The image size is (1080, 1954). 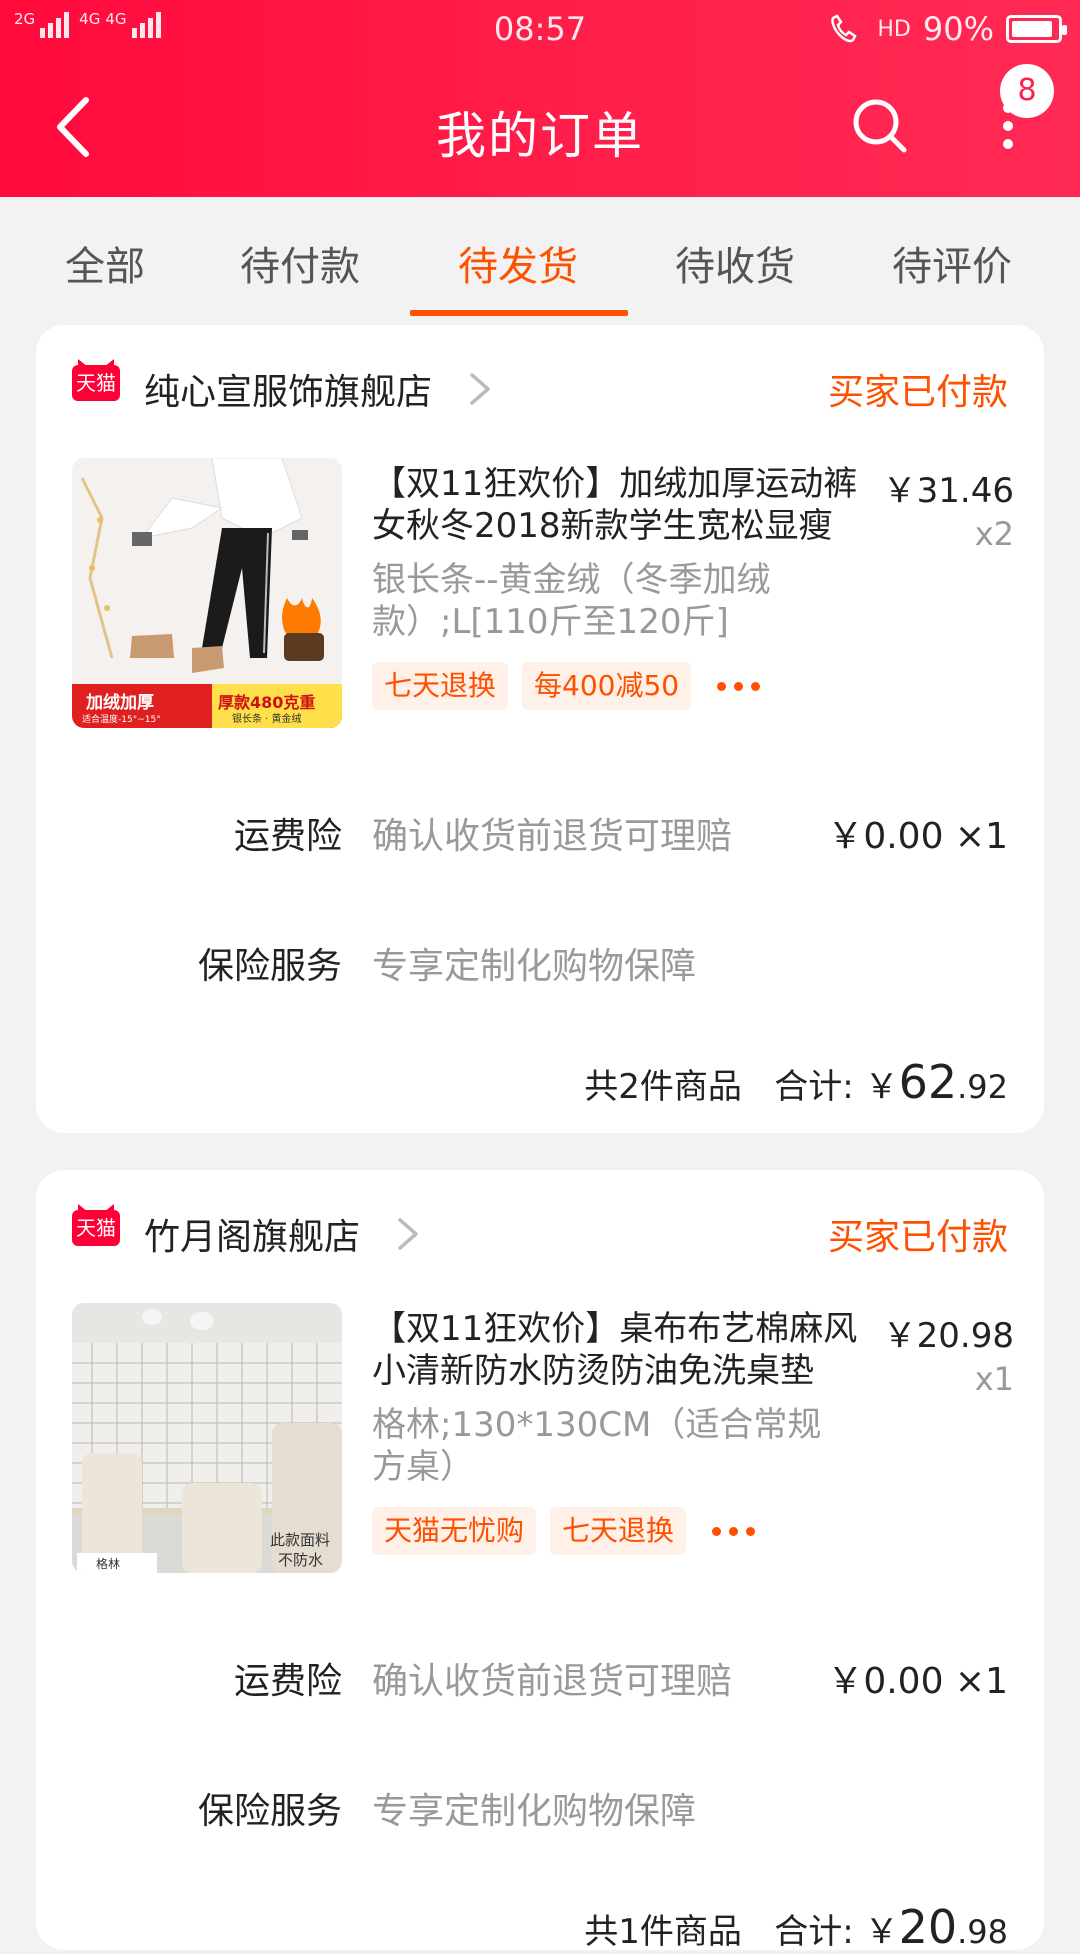 I want to click on tab-pending-review: 待评价, so click(x=952, y=263).